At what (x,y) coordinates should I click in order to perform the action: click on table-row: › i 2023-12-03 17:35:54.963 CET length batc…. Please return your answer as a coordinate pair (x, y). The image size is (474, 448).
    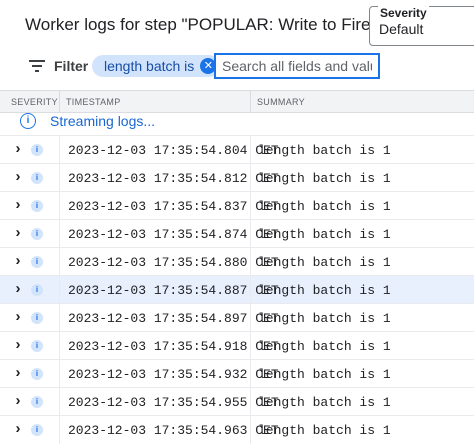
    Looking at the image, I should click on (237, 429).